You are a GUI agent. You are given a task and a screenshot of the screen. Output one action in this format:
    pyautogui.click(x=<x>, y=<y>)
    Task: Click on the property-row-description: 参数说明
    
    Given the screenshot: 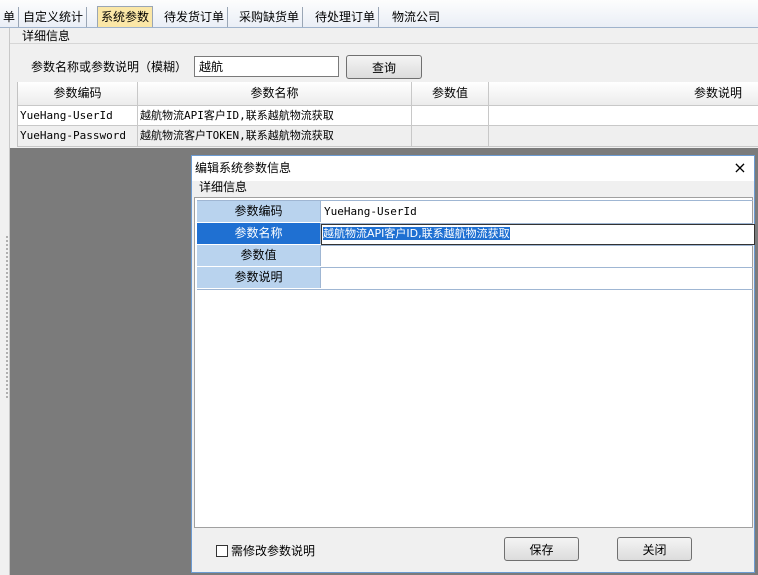 What is the action you would take?
    pyautogui.click(x=475, y=278)
    